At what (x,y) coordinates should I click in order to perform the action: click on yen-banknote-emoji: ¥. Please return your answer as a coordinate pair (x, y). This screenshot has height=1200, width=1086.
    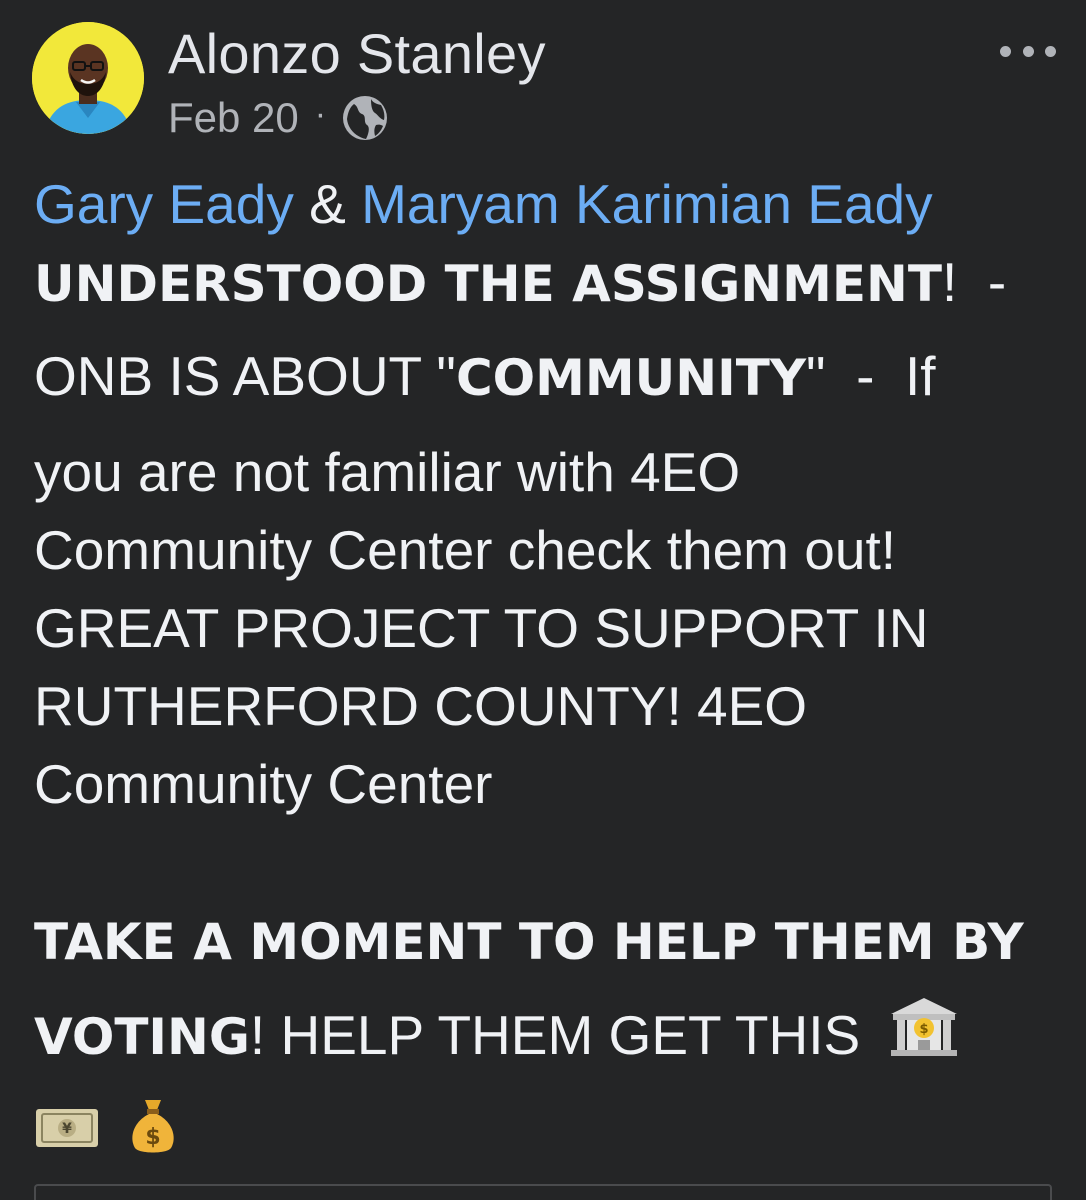
    Looking at the image, I should click on (67, 1132).